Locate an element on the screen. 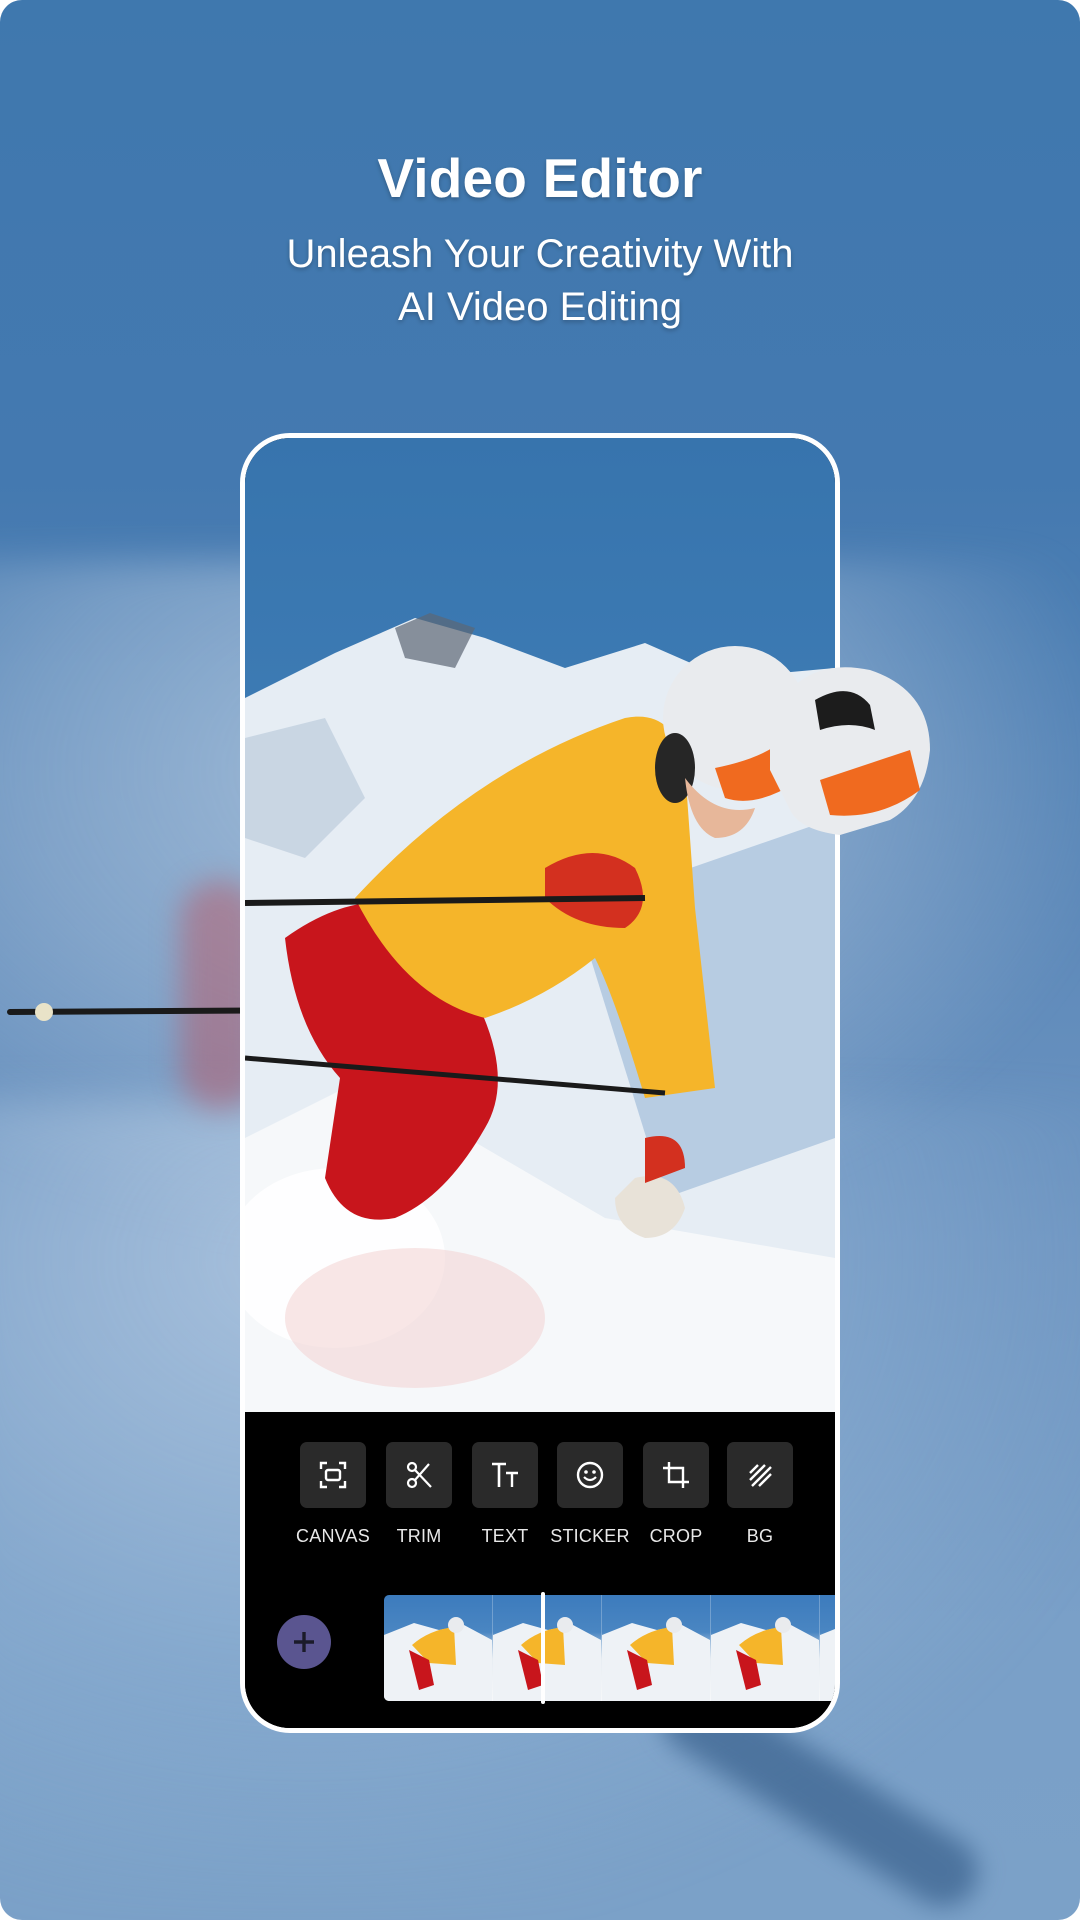 This screenshot has height=1920, width=1080. canvas-icon is located at coordinates (333, 1475).